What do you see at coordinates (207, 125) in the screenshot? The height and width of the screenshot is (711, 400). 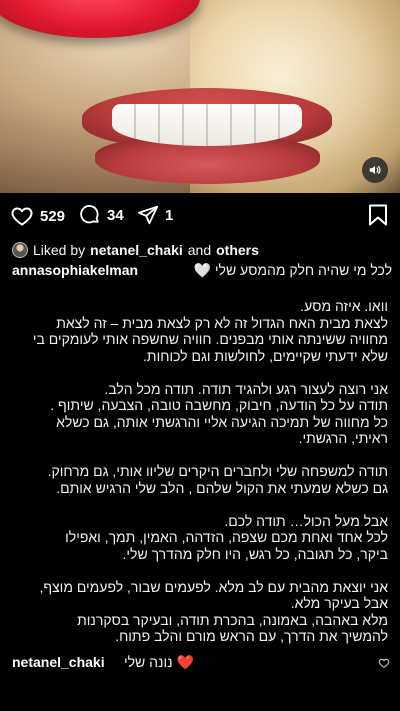 I see `photo-teeth` at bounding box center [207, 125].